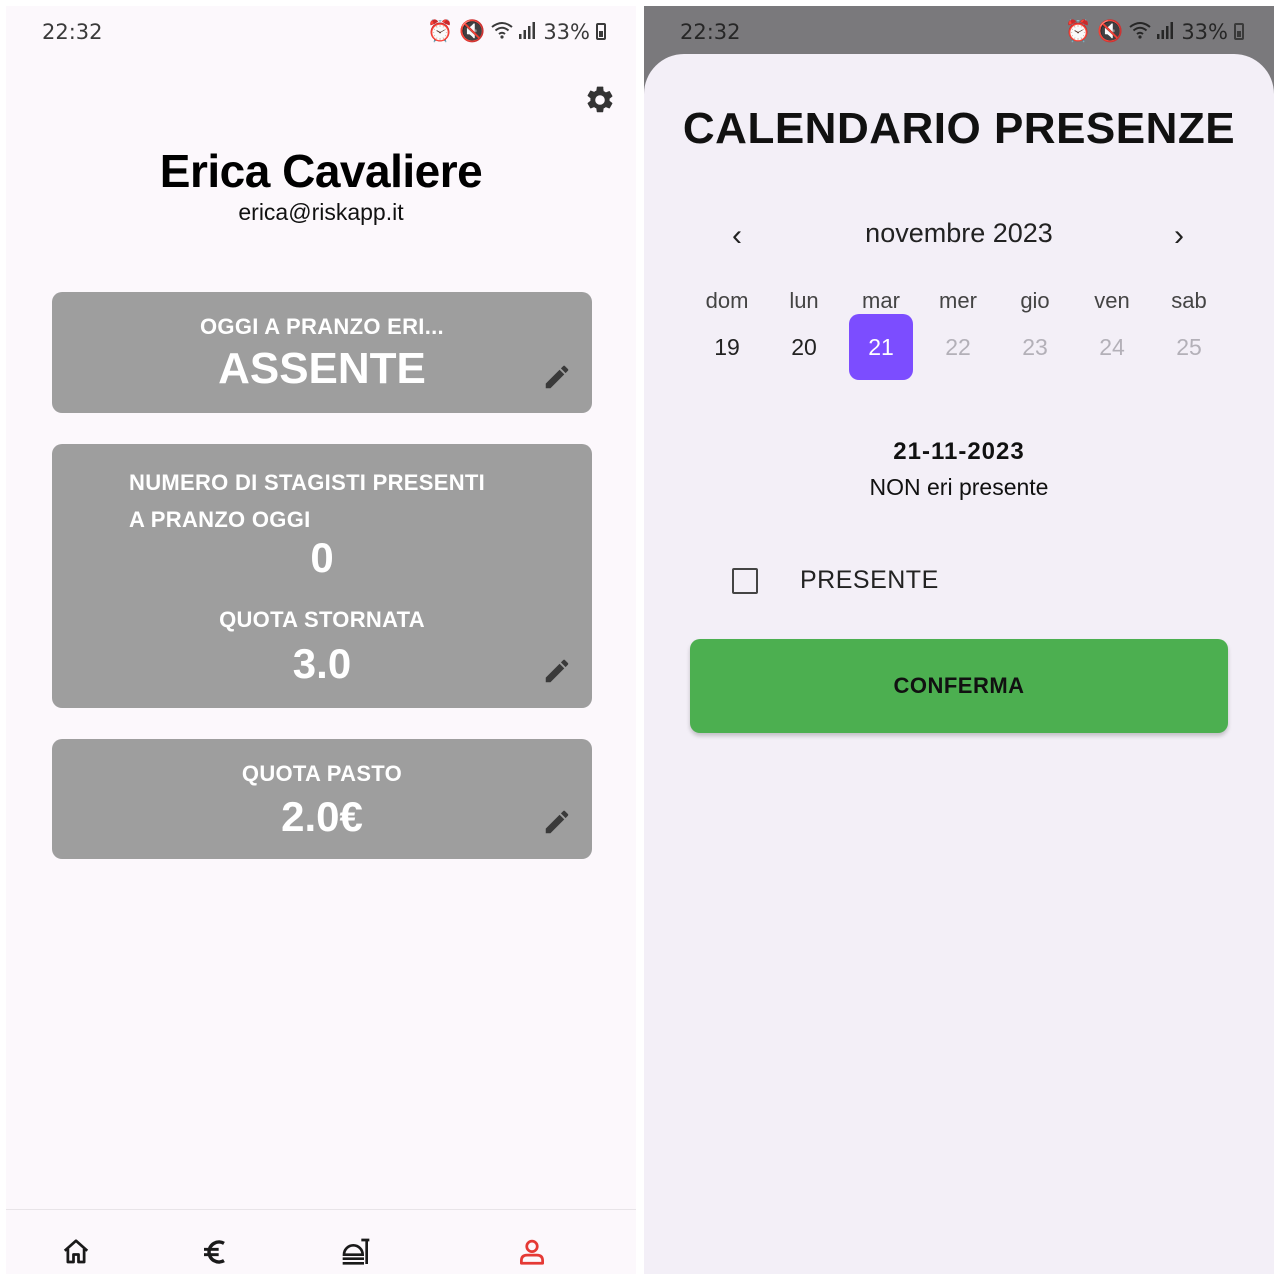 This screenshot has width=1280, height=1280. I want to click on meal-quota-value: 2.0€, so click(322, 816).